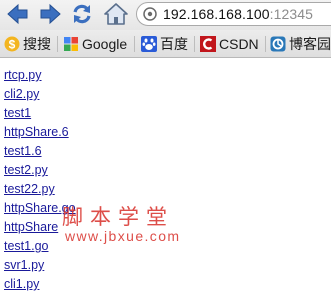 This screenshot has height=304, width=331. Describe the element at coordinates (23, 151) in the screenshot. I see `file-link-test1-6: test1.6` at that location.